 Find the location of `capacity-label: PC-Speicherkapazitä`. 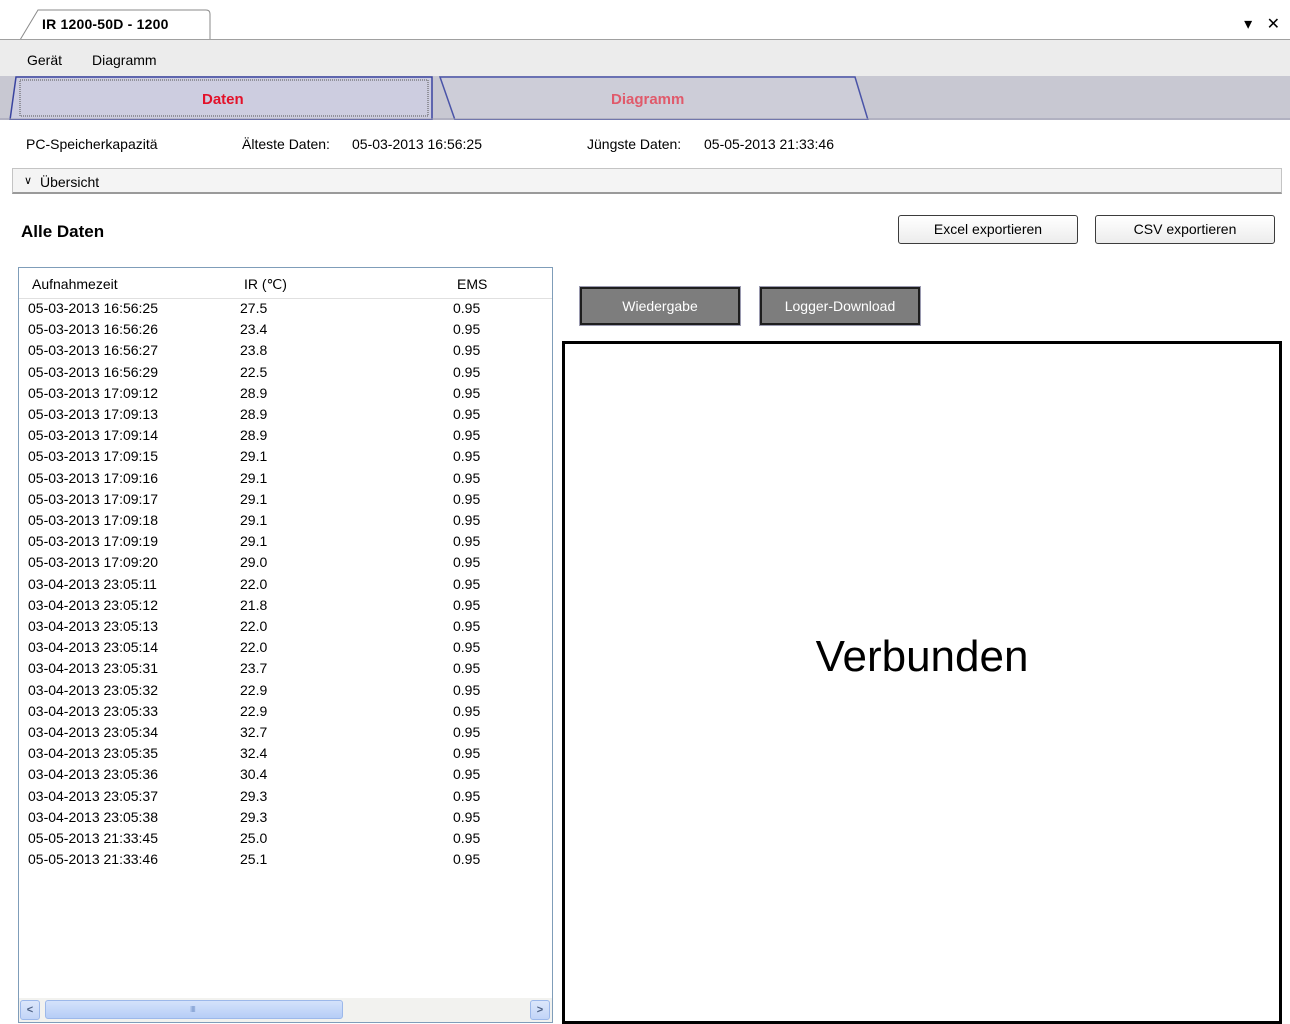

capacity-label: PC-Speicherkapazitä is located at coordinates (92, 144).